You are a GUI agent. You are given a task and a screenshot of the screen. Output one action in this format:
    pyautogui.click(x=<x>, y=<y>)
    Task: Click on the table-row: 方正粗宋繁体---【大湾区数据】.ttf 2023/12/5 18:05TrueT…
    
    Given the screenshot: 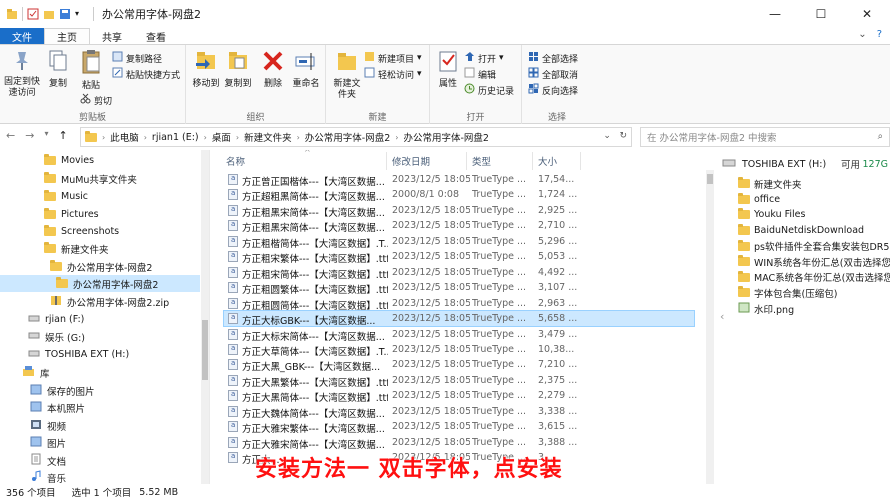 What is the action you would take?
    pyautogui.click(x=459, y=257)
    